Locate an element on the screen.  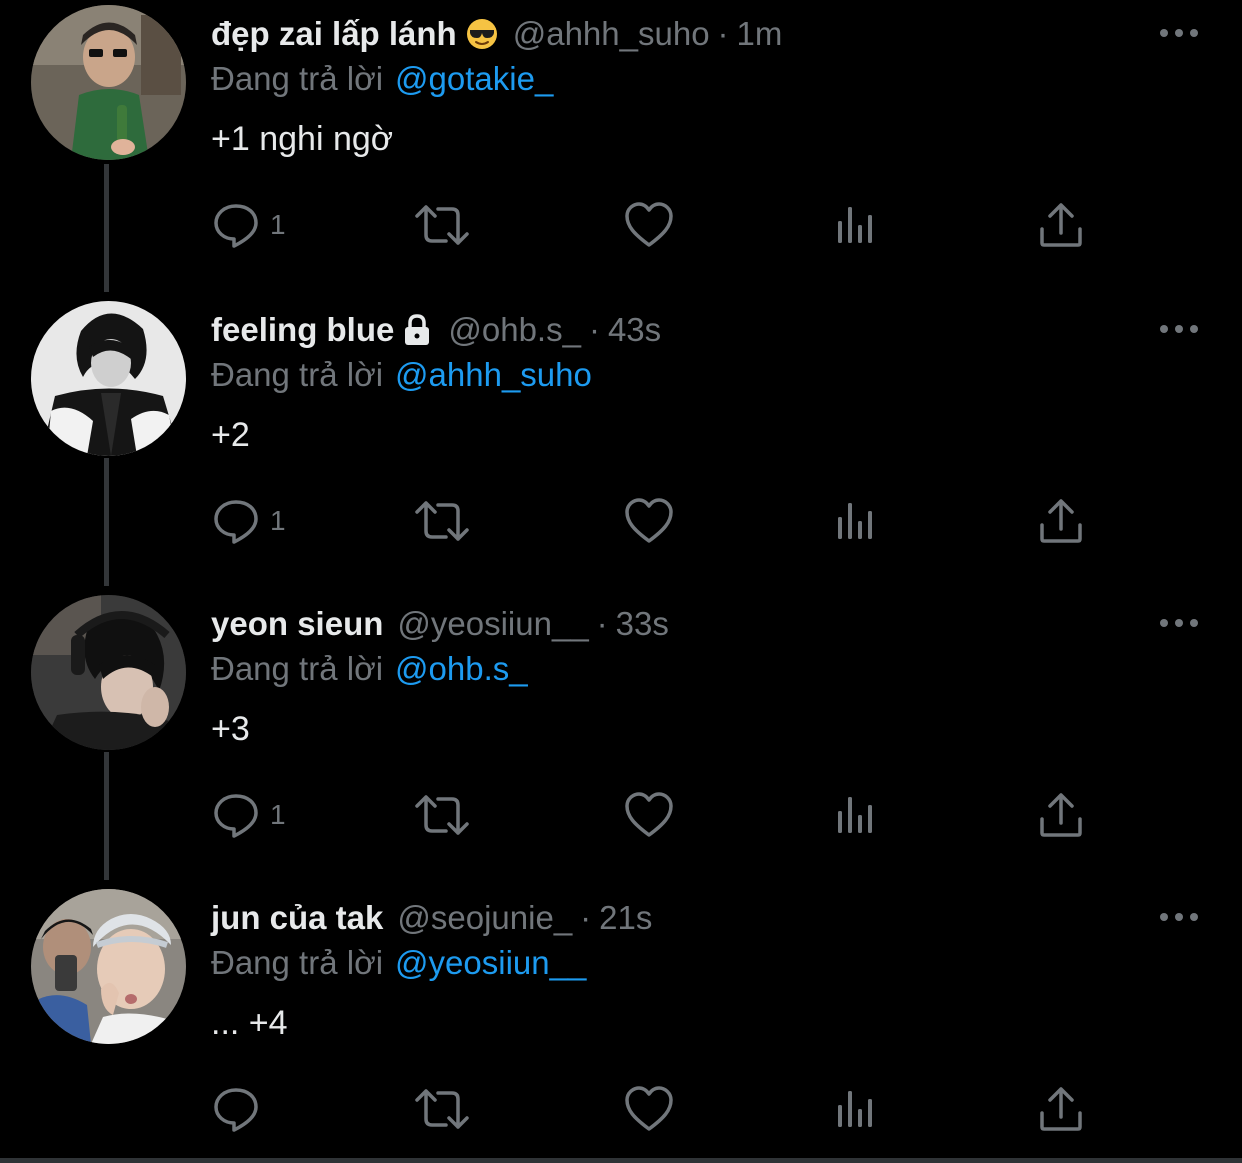
tweet-text: +2 is located at coordinates (230, 435).